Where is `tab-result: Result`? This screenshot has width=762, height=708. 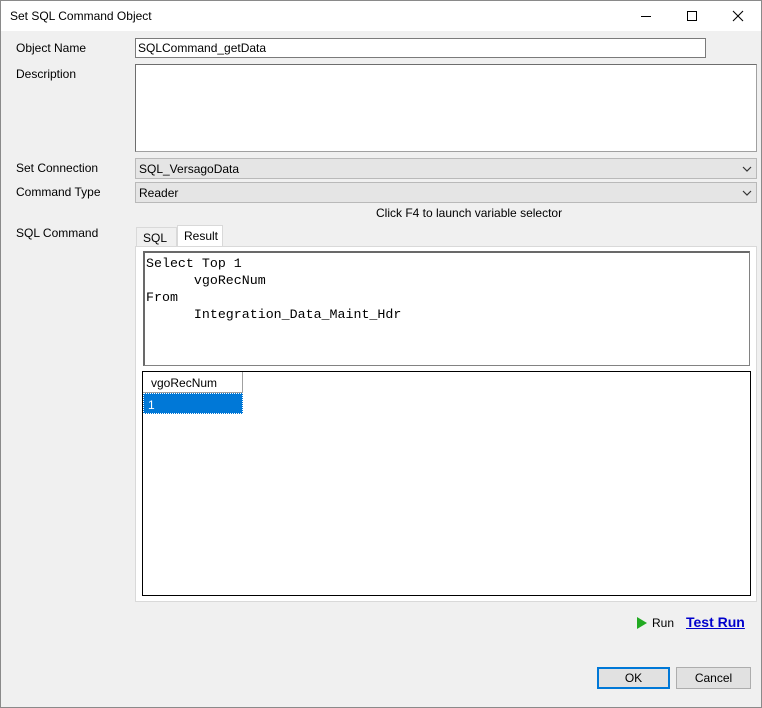 tab-result: Result is located at coordinates (200, 236).